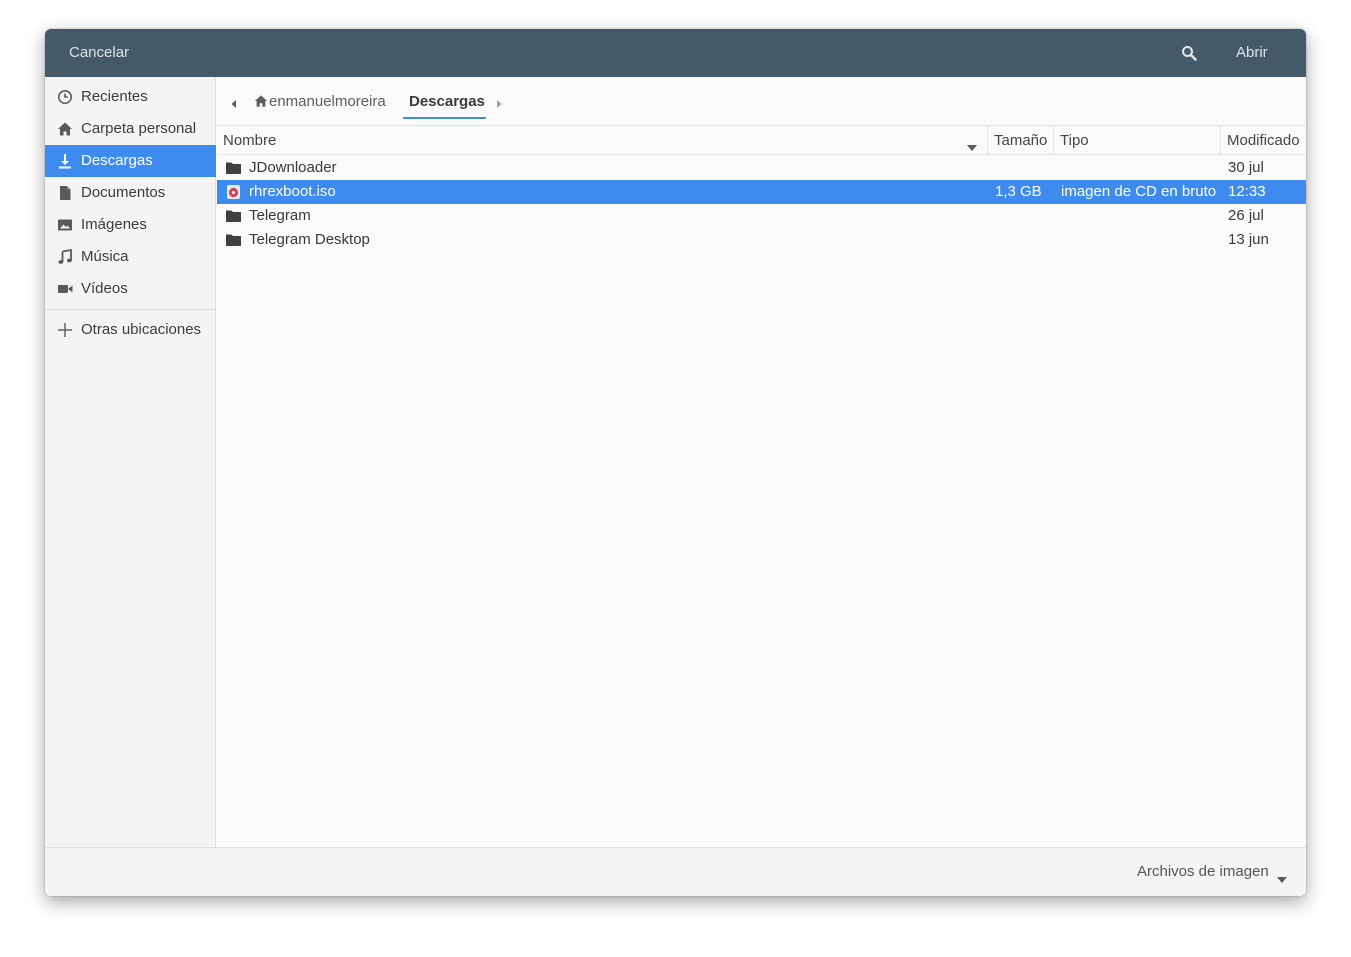 The image size is (1351, 957). Describe the element at coordinates (309, 239) in the screenshot. I see `file-name: Telegram Desktop` at that location.